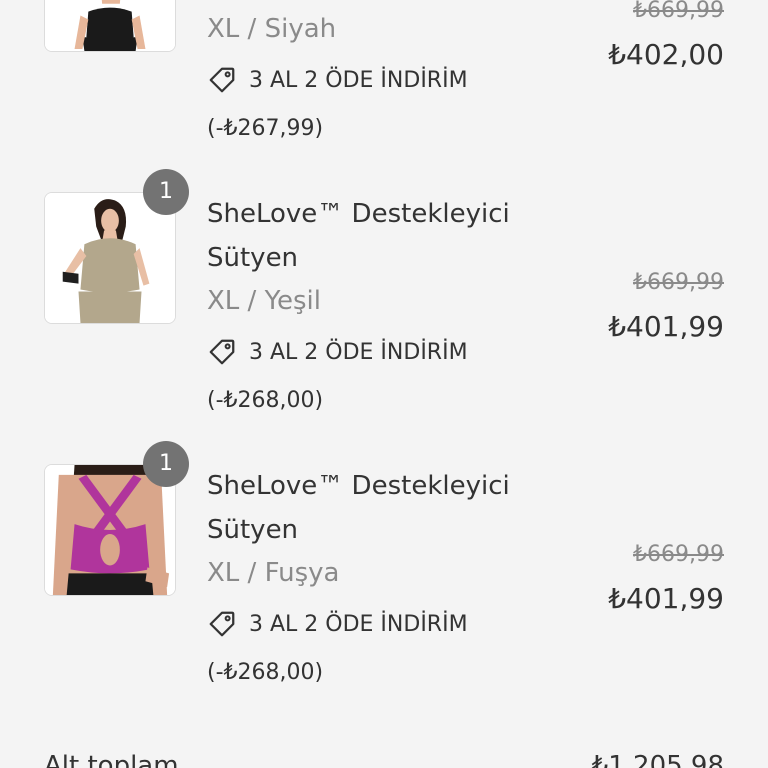 The width and height of the screenshot is (768, 768). What do you see at coordinates (272, 29) in the screenshot?
I see `product-variant: XL / Siyah` at bounding box center [272, 29].